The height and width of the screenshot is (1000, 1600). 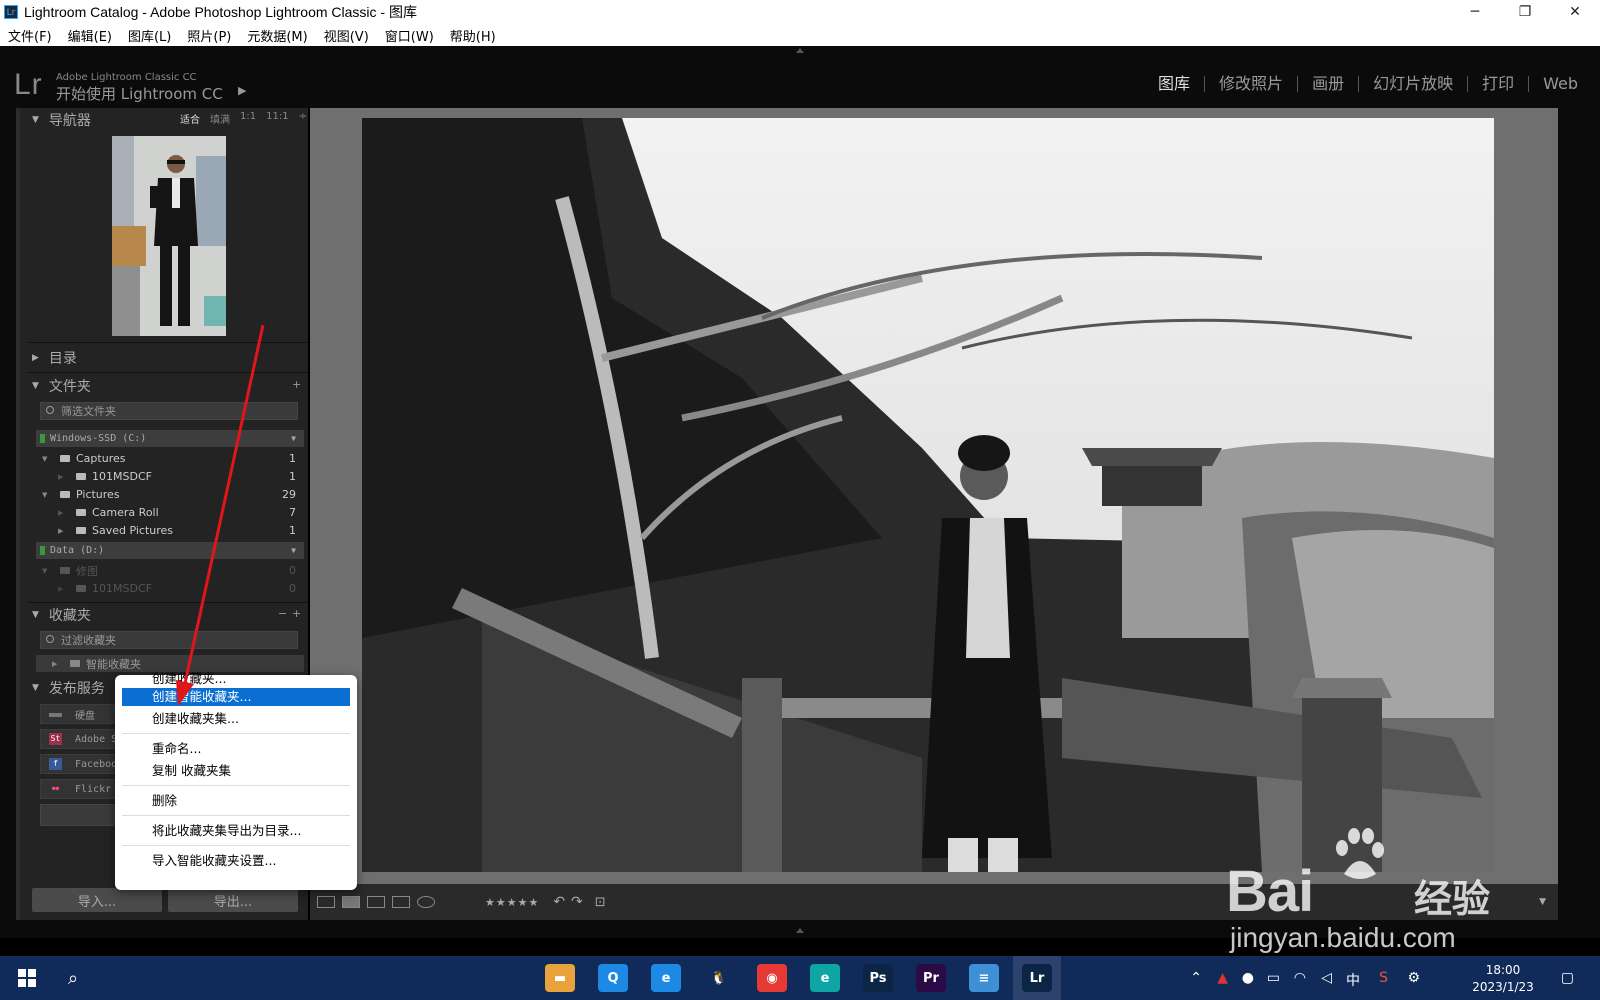 I want to click on taskbar-app-notepad: ≡, so click(x=984, y=978).